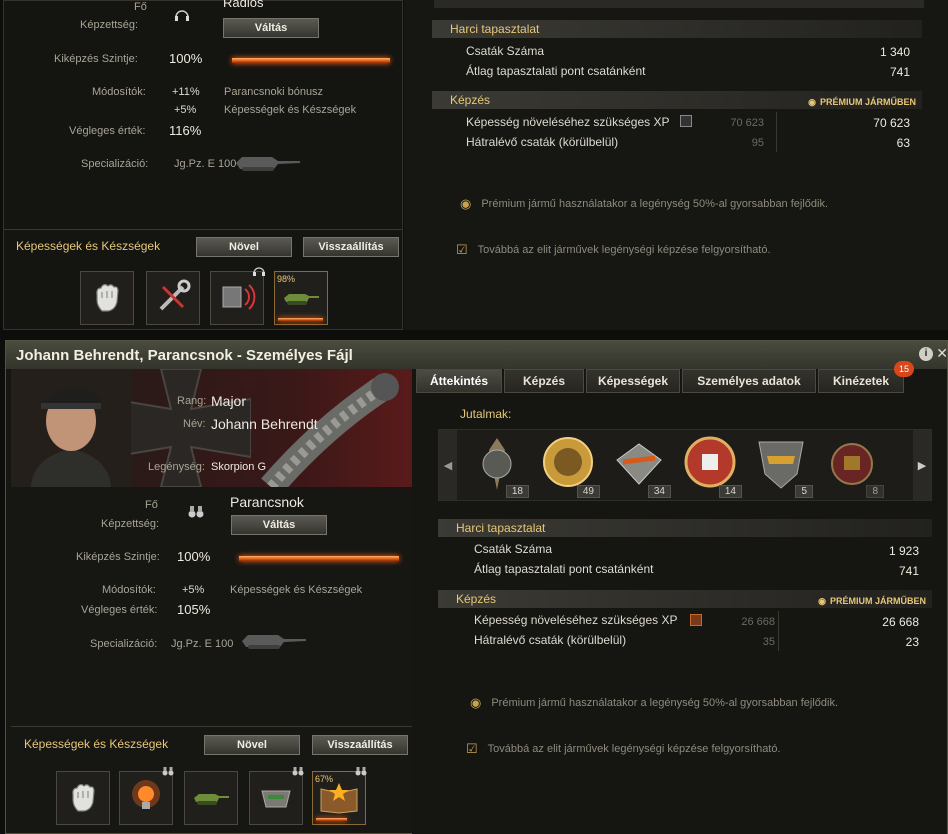  What do you see at coordinates (713, 465) in the screenshot?
I see `medal: 14` at bounding box center [713, 465].